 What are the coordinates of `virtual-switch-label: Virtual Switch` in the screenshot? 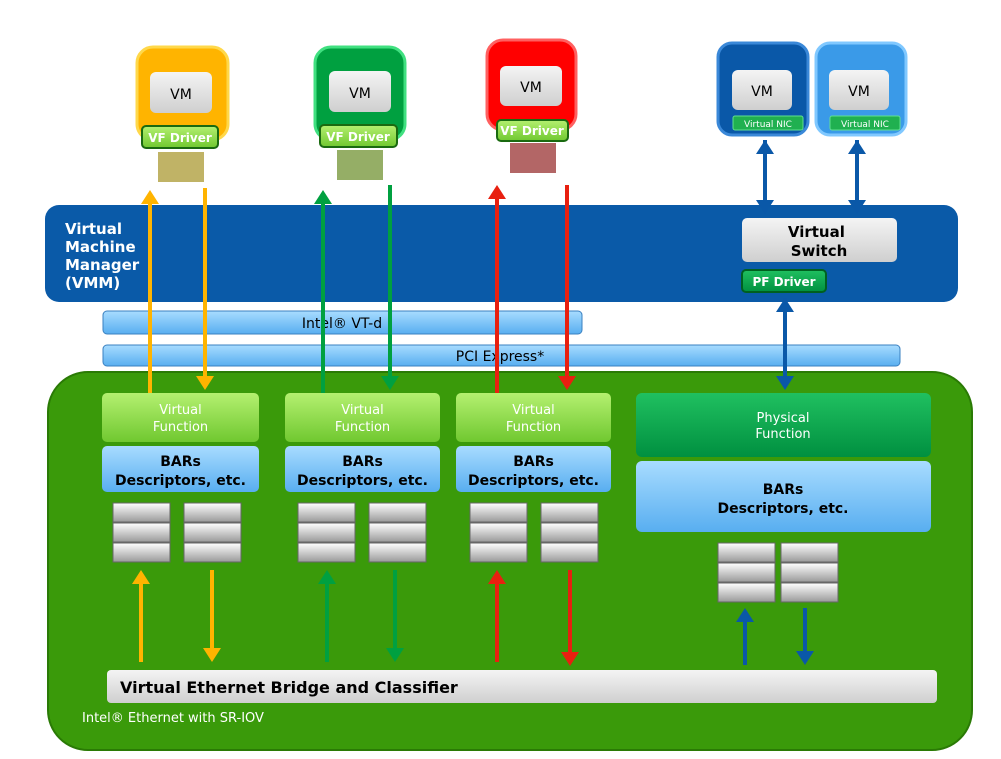 It's located at (819, 241).